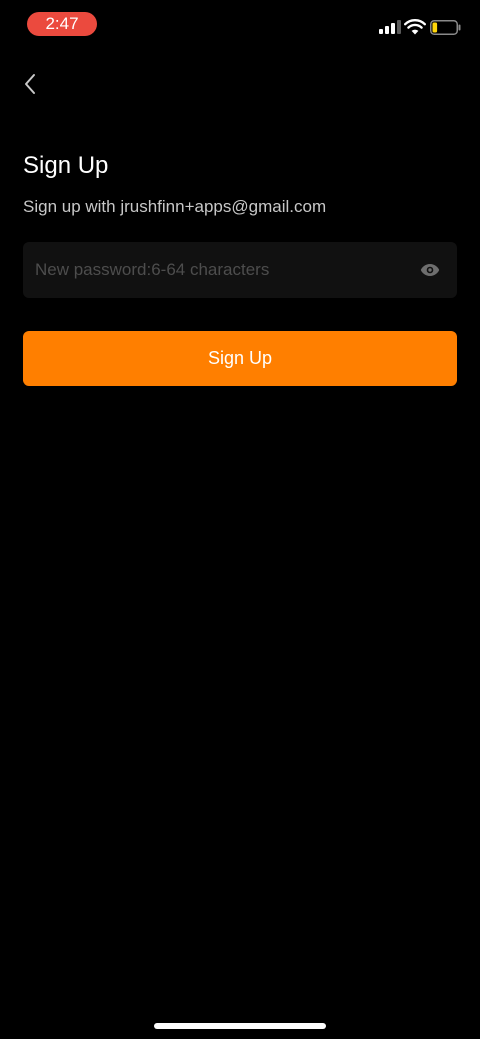  Describe the element at coordinates (62, 24) in the screenshot. I see `status-time: 2:47` at that location.